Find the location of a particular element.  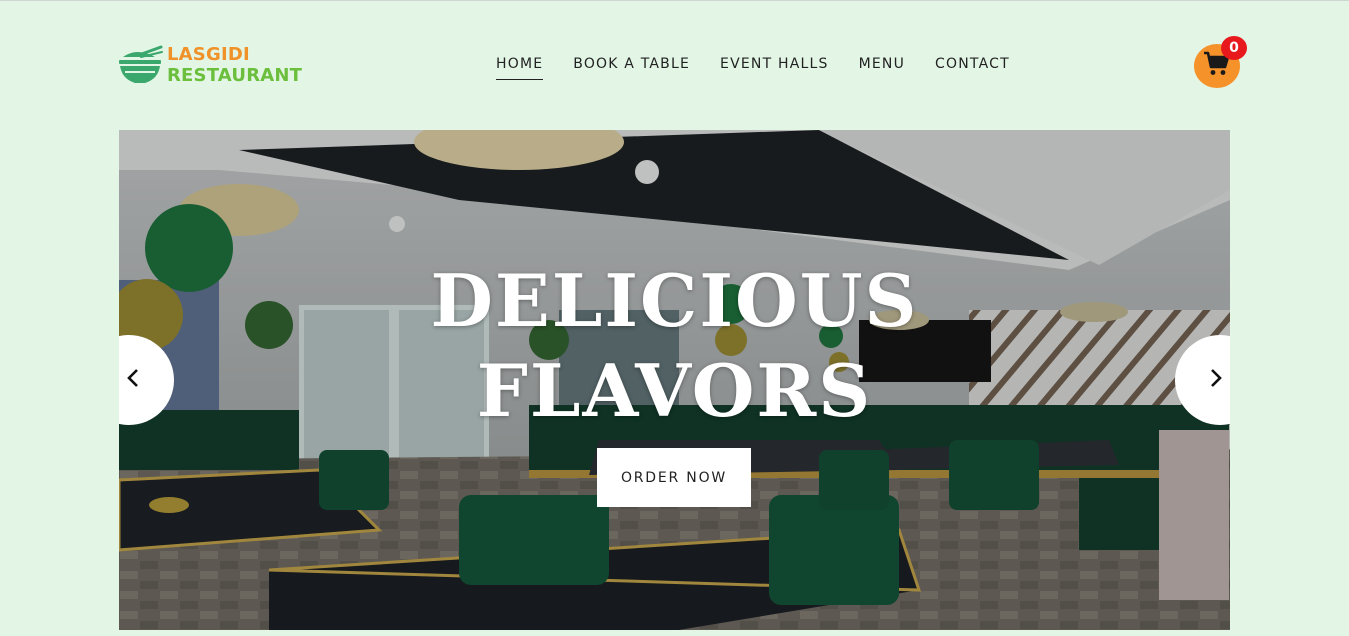

brand-logo: LASGIDI RESTAURANT is located at coordinates (212, 65).